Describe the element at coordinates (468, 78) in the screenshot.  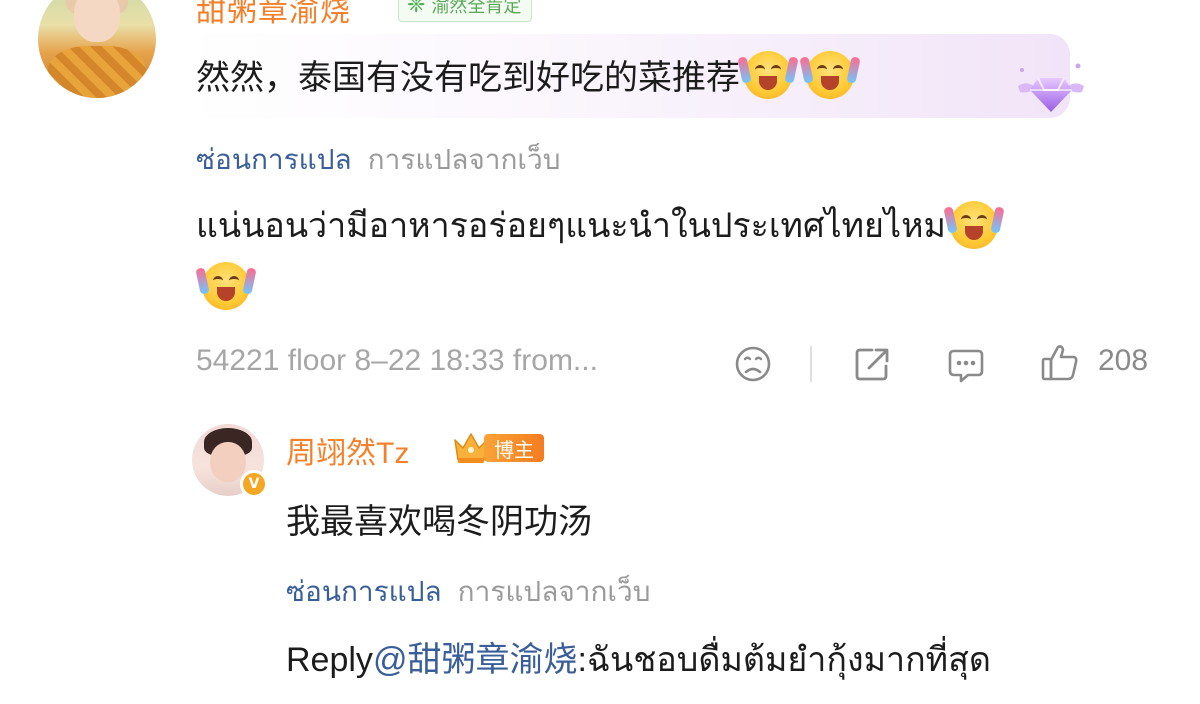
I see `comment-text: 然然，泰国有没有吃到好吃的菜推荐` at that location.